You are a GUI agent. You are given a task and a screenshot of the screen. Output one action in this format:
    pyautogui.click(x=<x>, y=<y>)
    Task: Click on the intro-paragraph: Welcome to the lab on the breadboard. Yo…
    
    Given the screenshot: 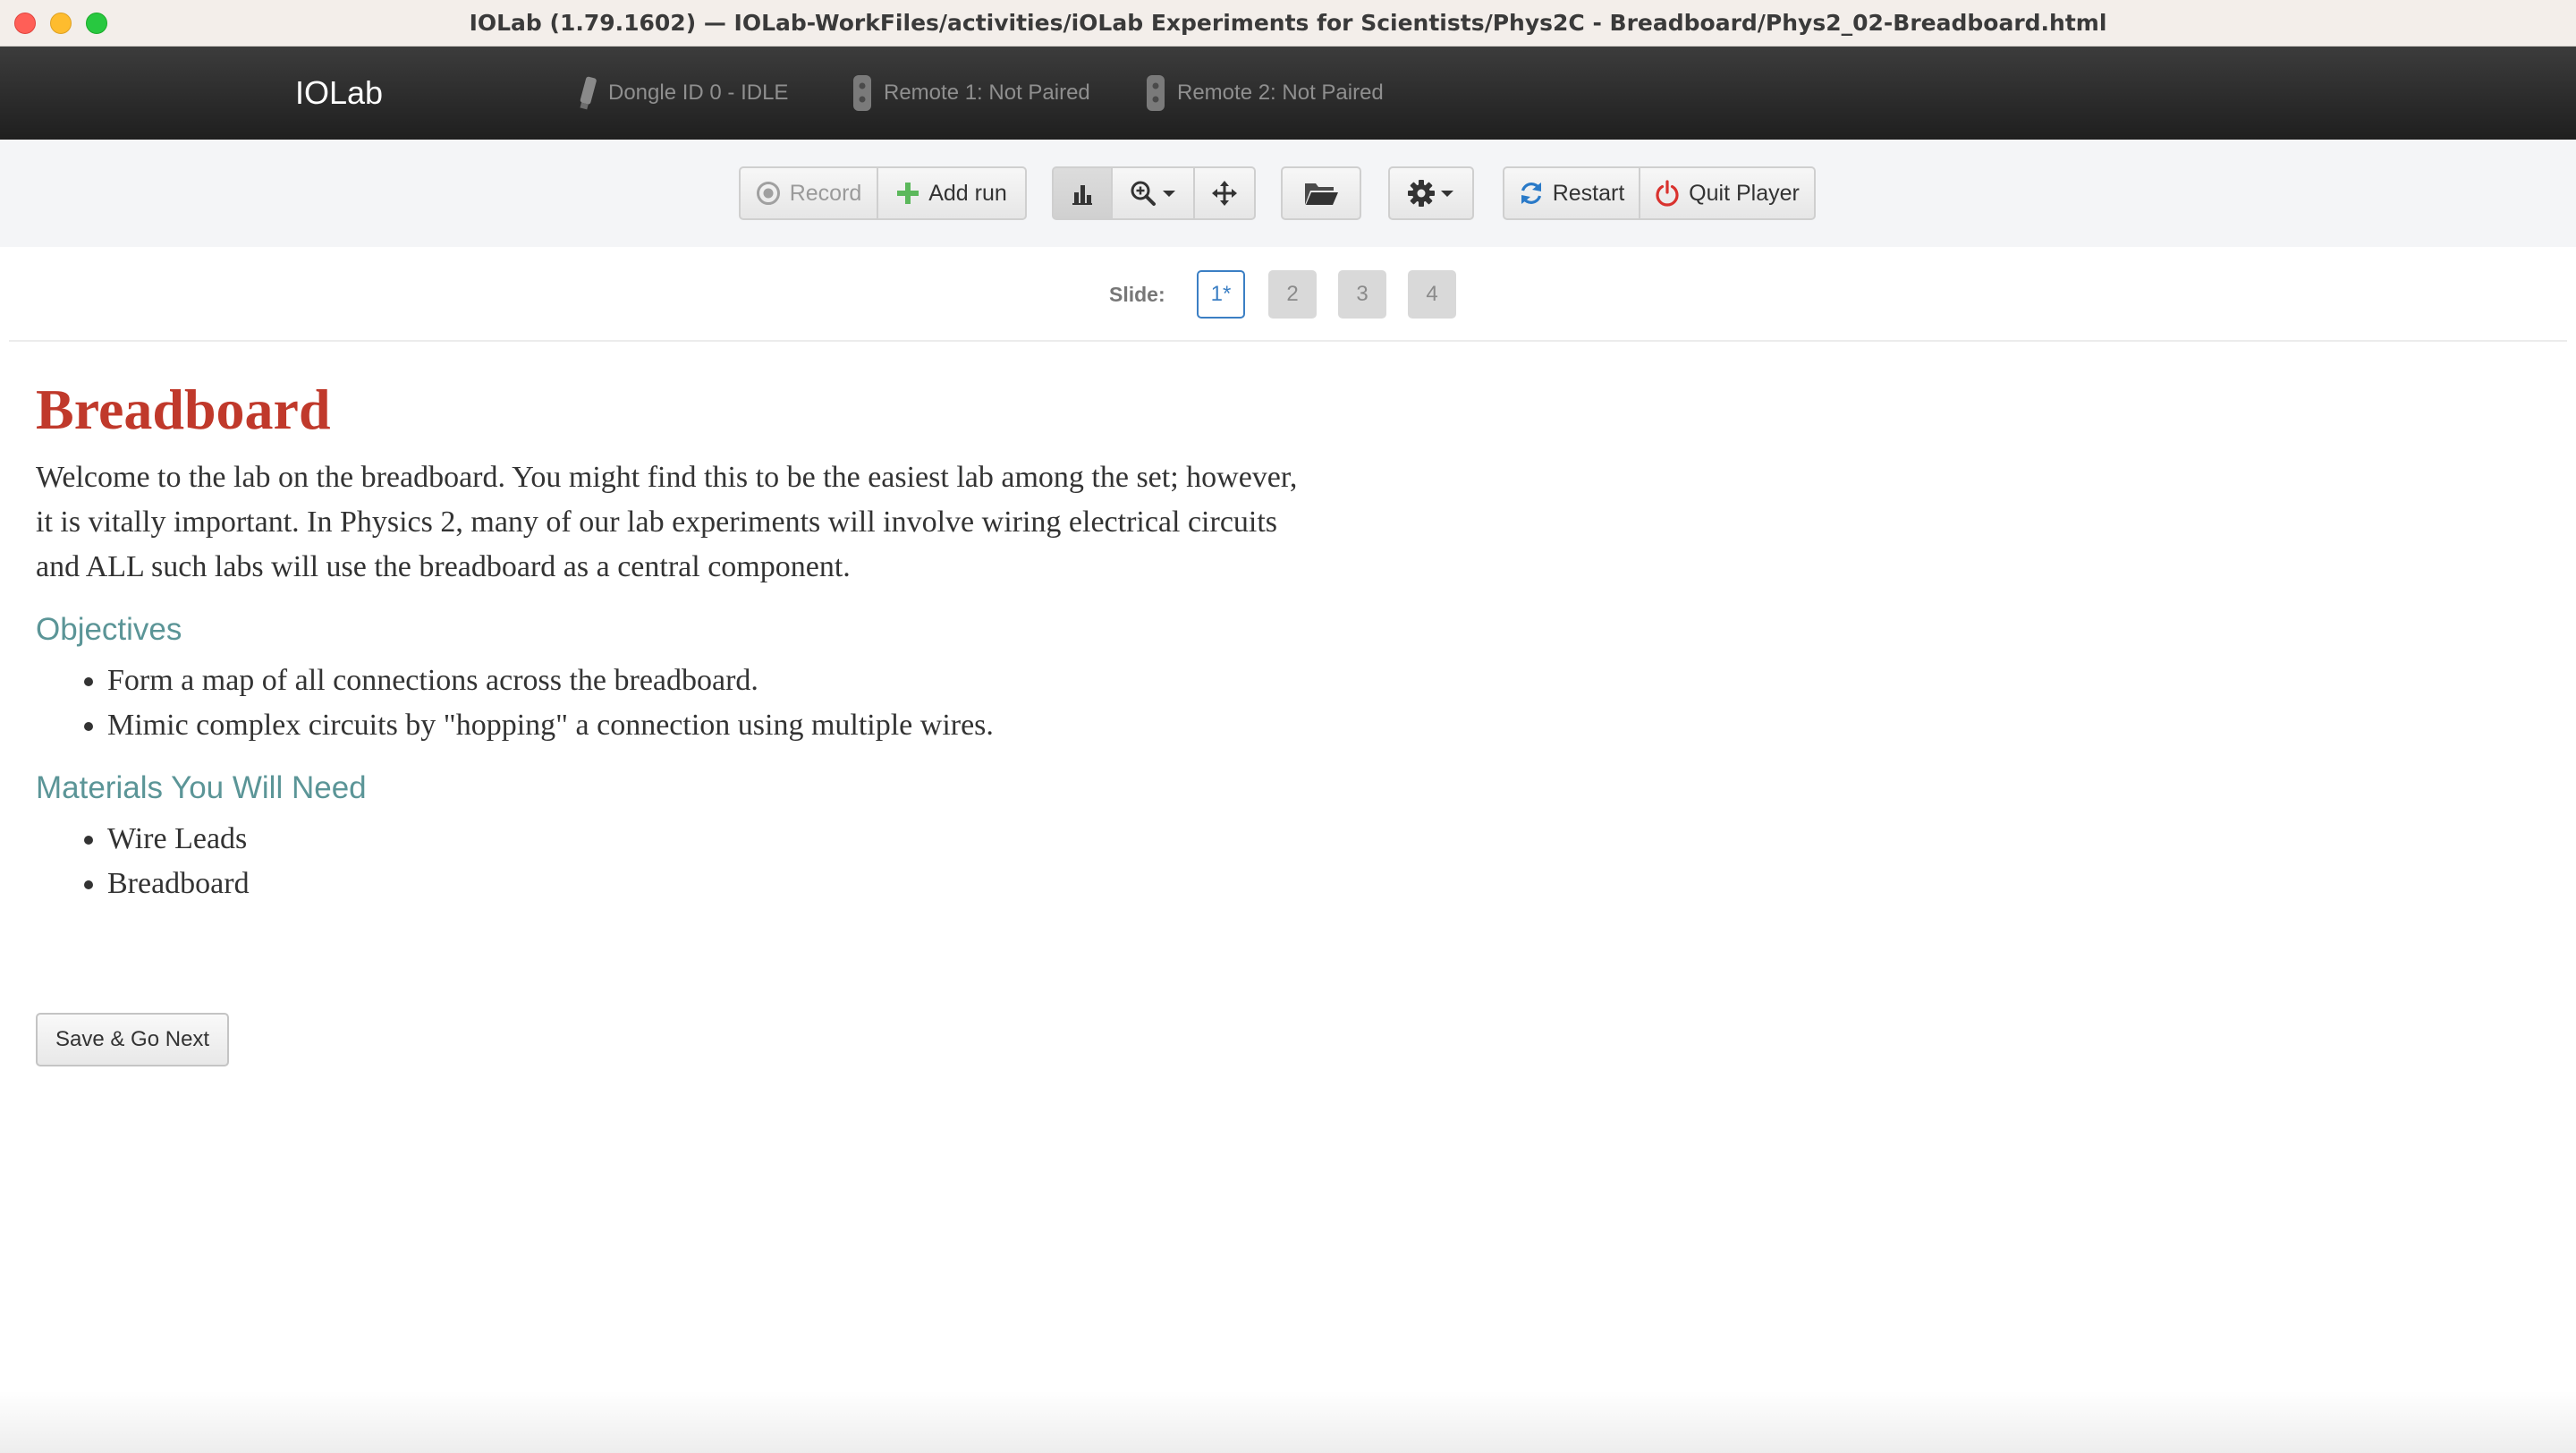 What is the action you would take?
    pyautogui.click(x=667, y=521)
    